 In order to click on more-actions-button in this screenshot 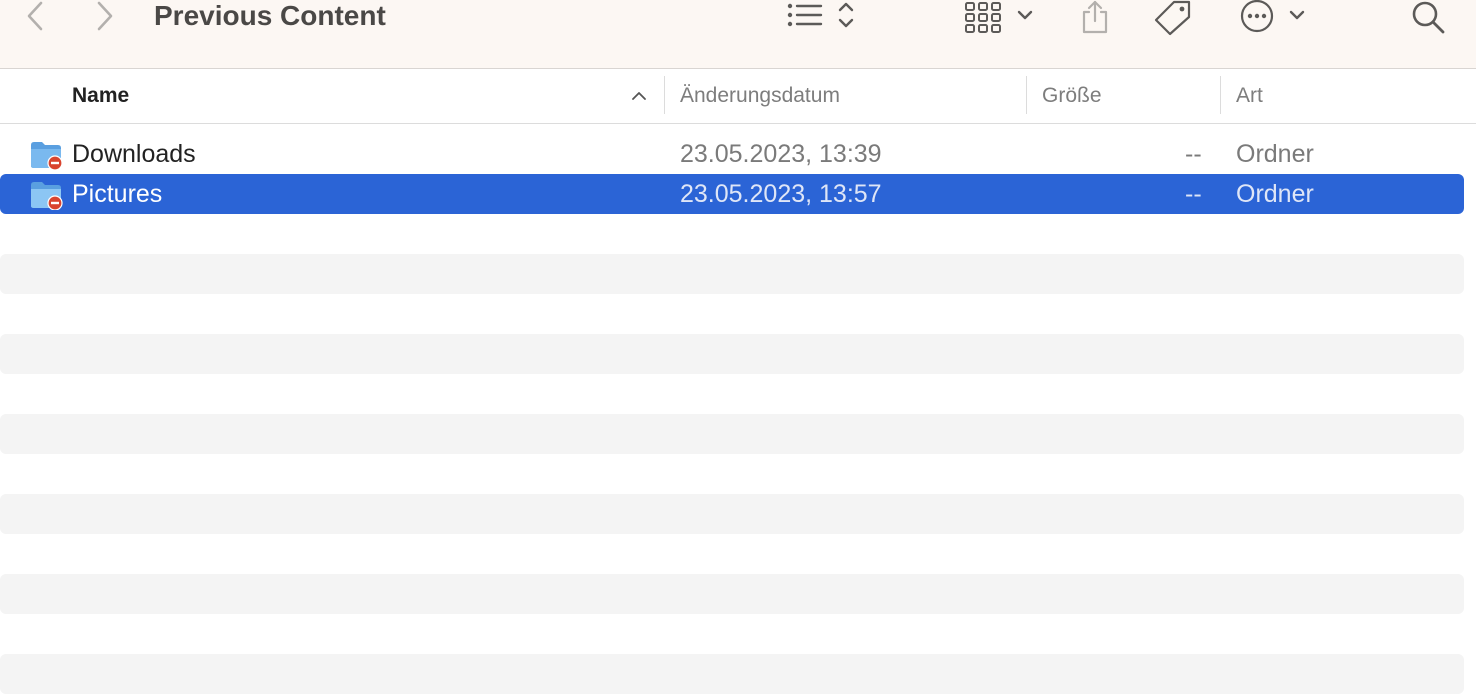, I will do `click(1274, 17)`.